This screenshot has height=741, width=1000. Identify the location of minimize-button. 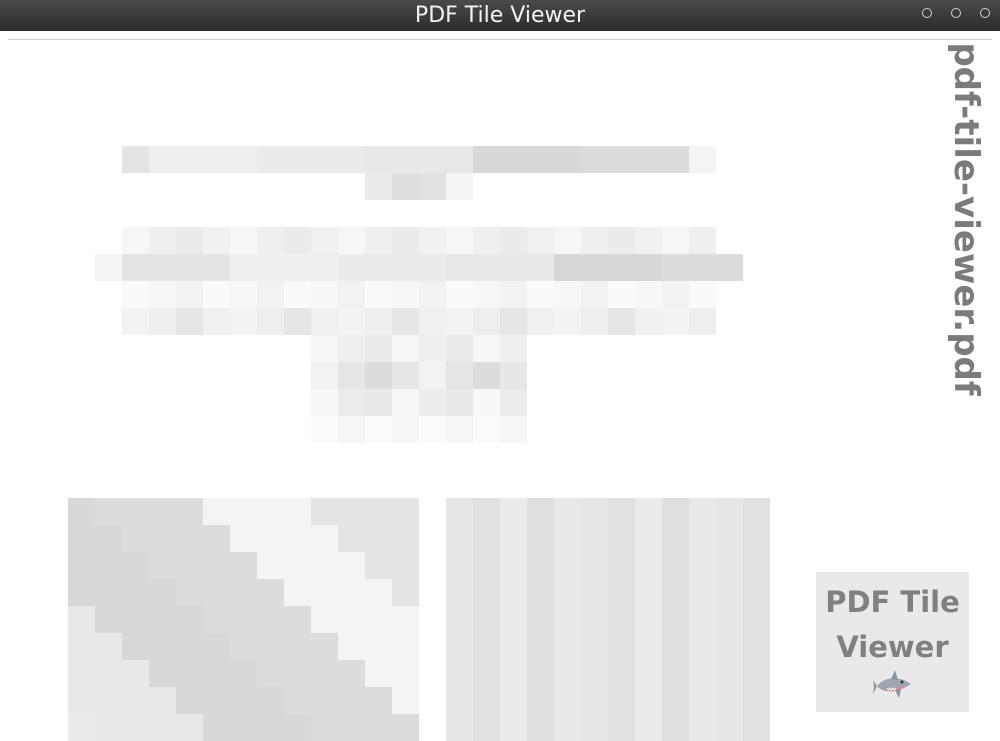
(927, 13).